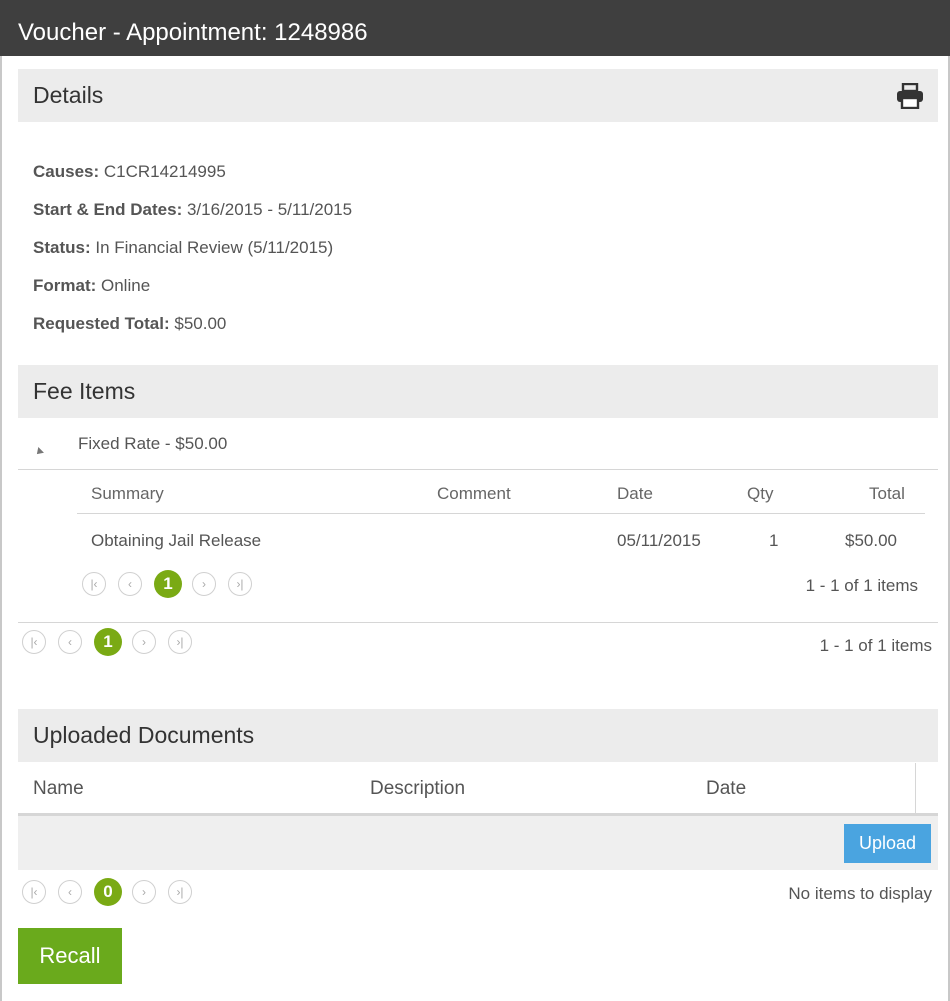 This screenshot has width=950, height=1001. What do you see at coordinates (58, 789) in the screenshot?
I see `column-header-name: Name` at bounding box center [58, 789].